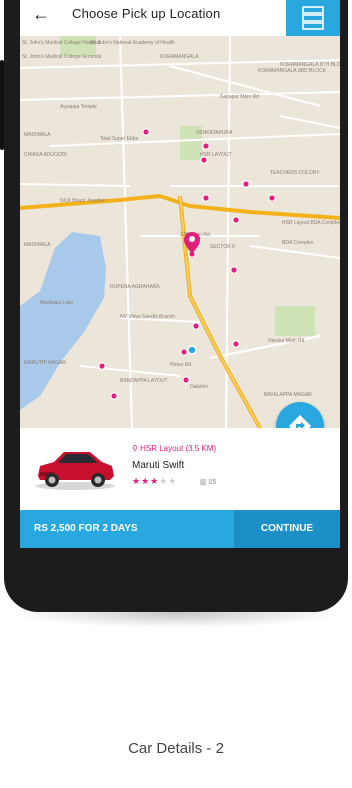 This screenshot has width=352, height=788. Describe the element at coordinates (192, 350) in the screenshot. I see `current-location-icon` at that location.